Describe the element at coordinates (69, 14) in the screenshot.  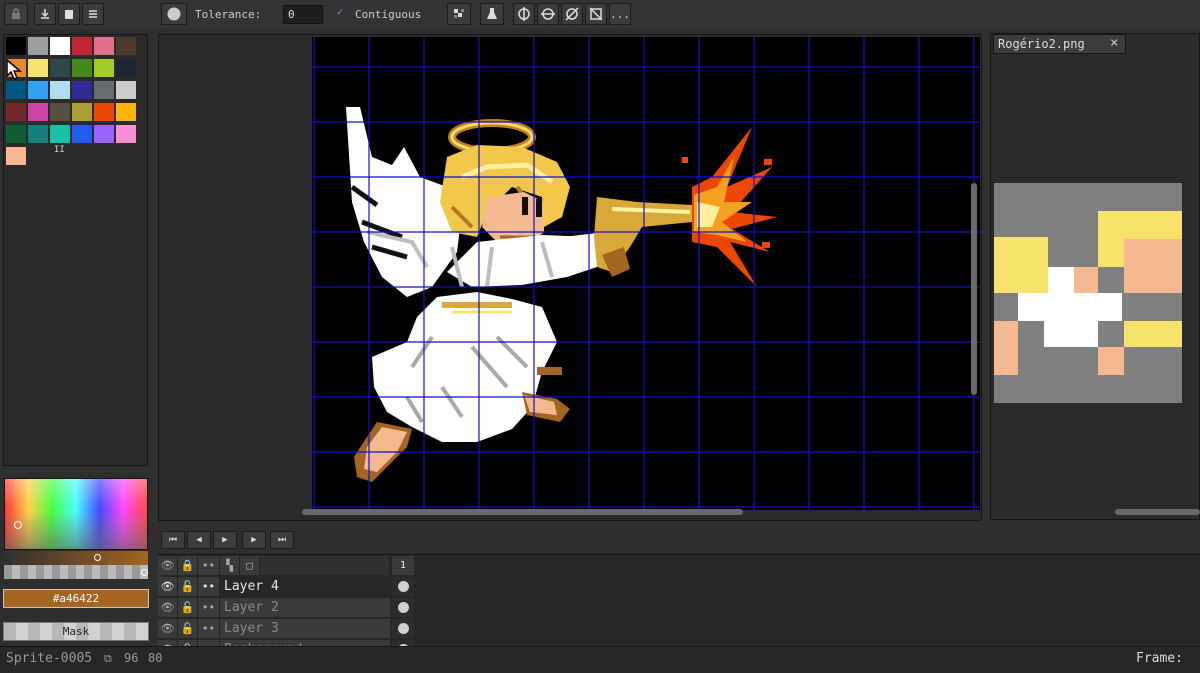
I see `file-icon` at that location.